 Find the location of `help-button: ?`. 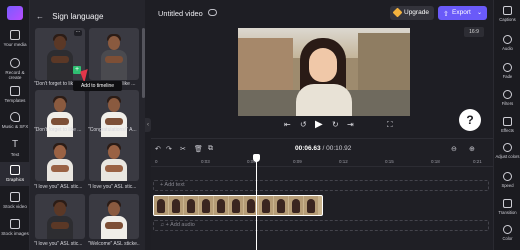

help-button: ? is located at coordinates (470, 120).